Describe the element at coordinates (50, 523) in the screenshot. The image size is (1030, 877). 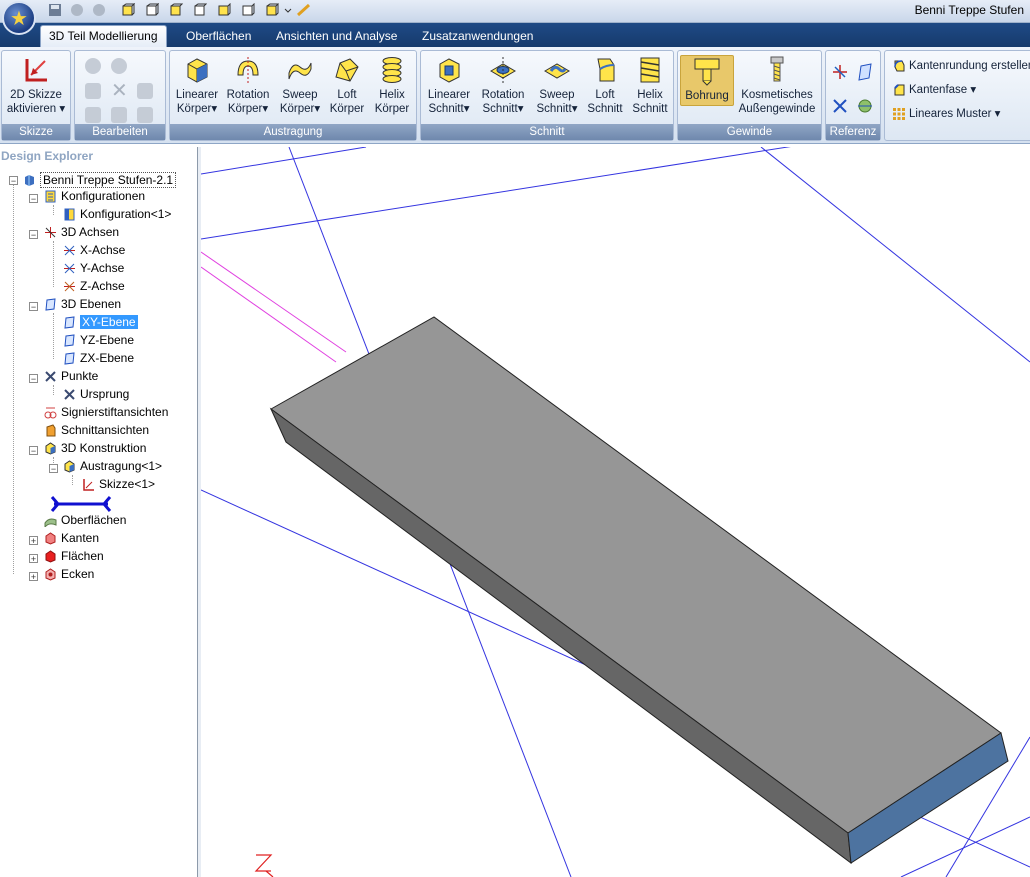
I see `surface-icon` at that location.